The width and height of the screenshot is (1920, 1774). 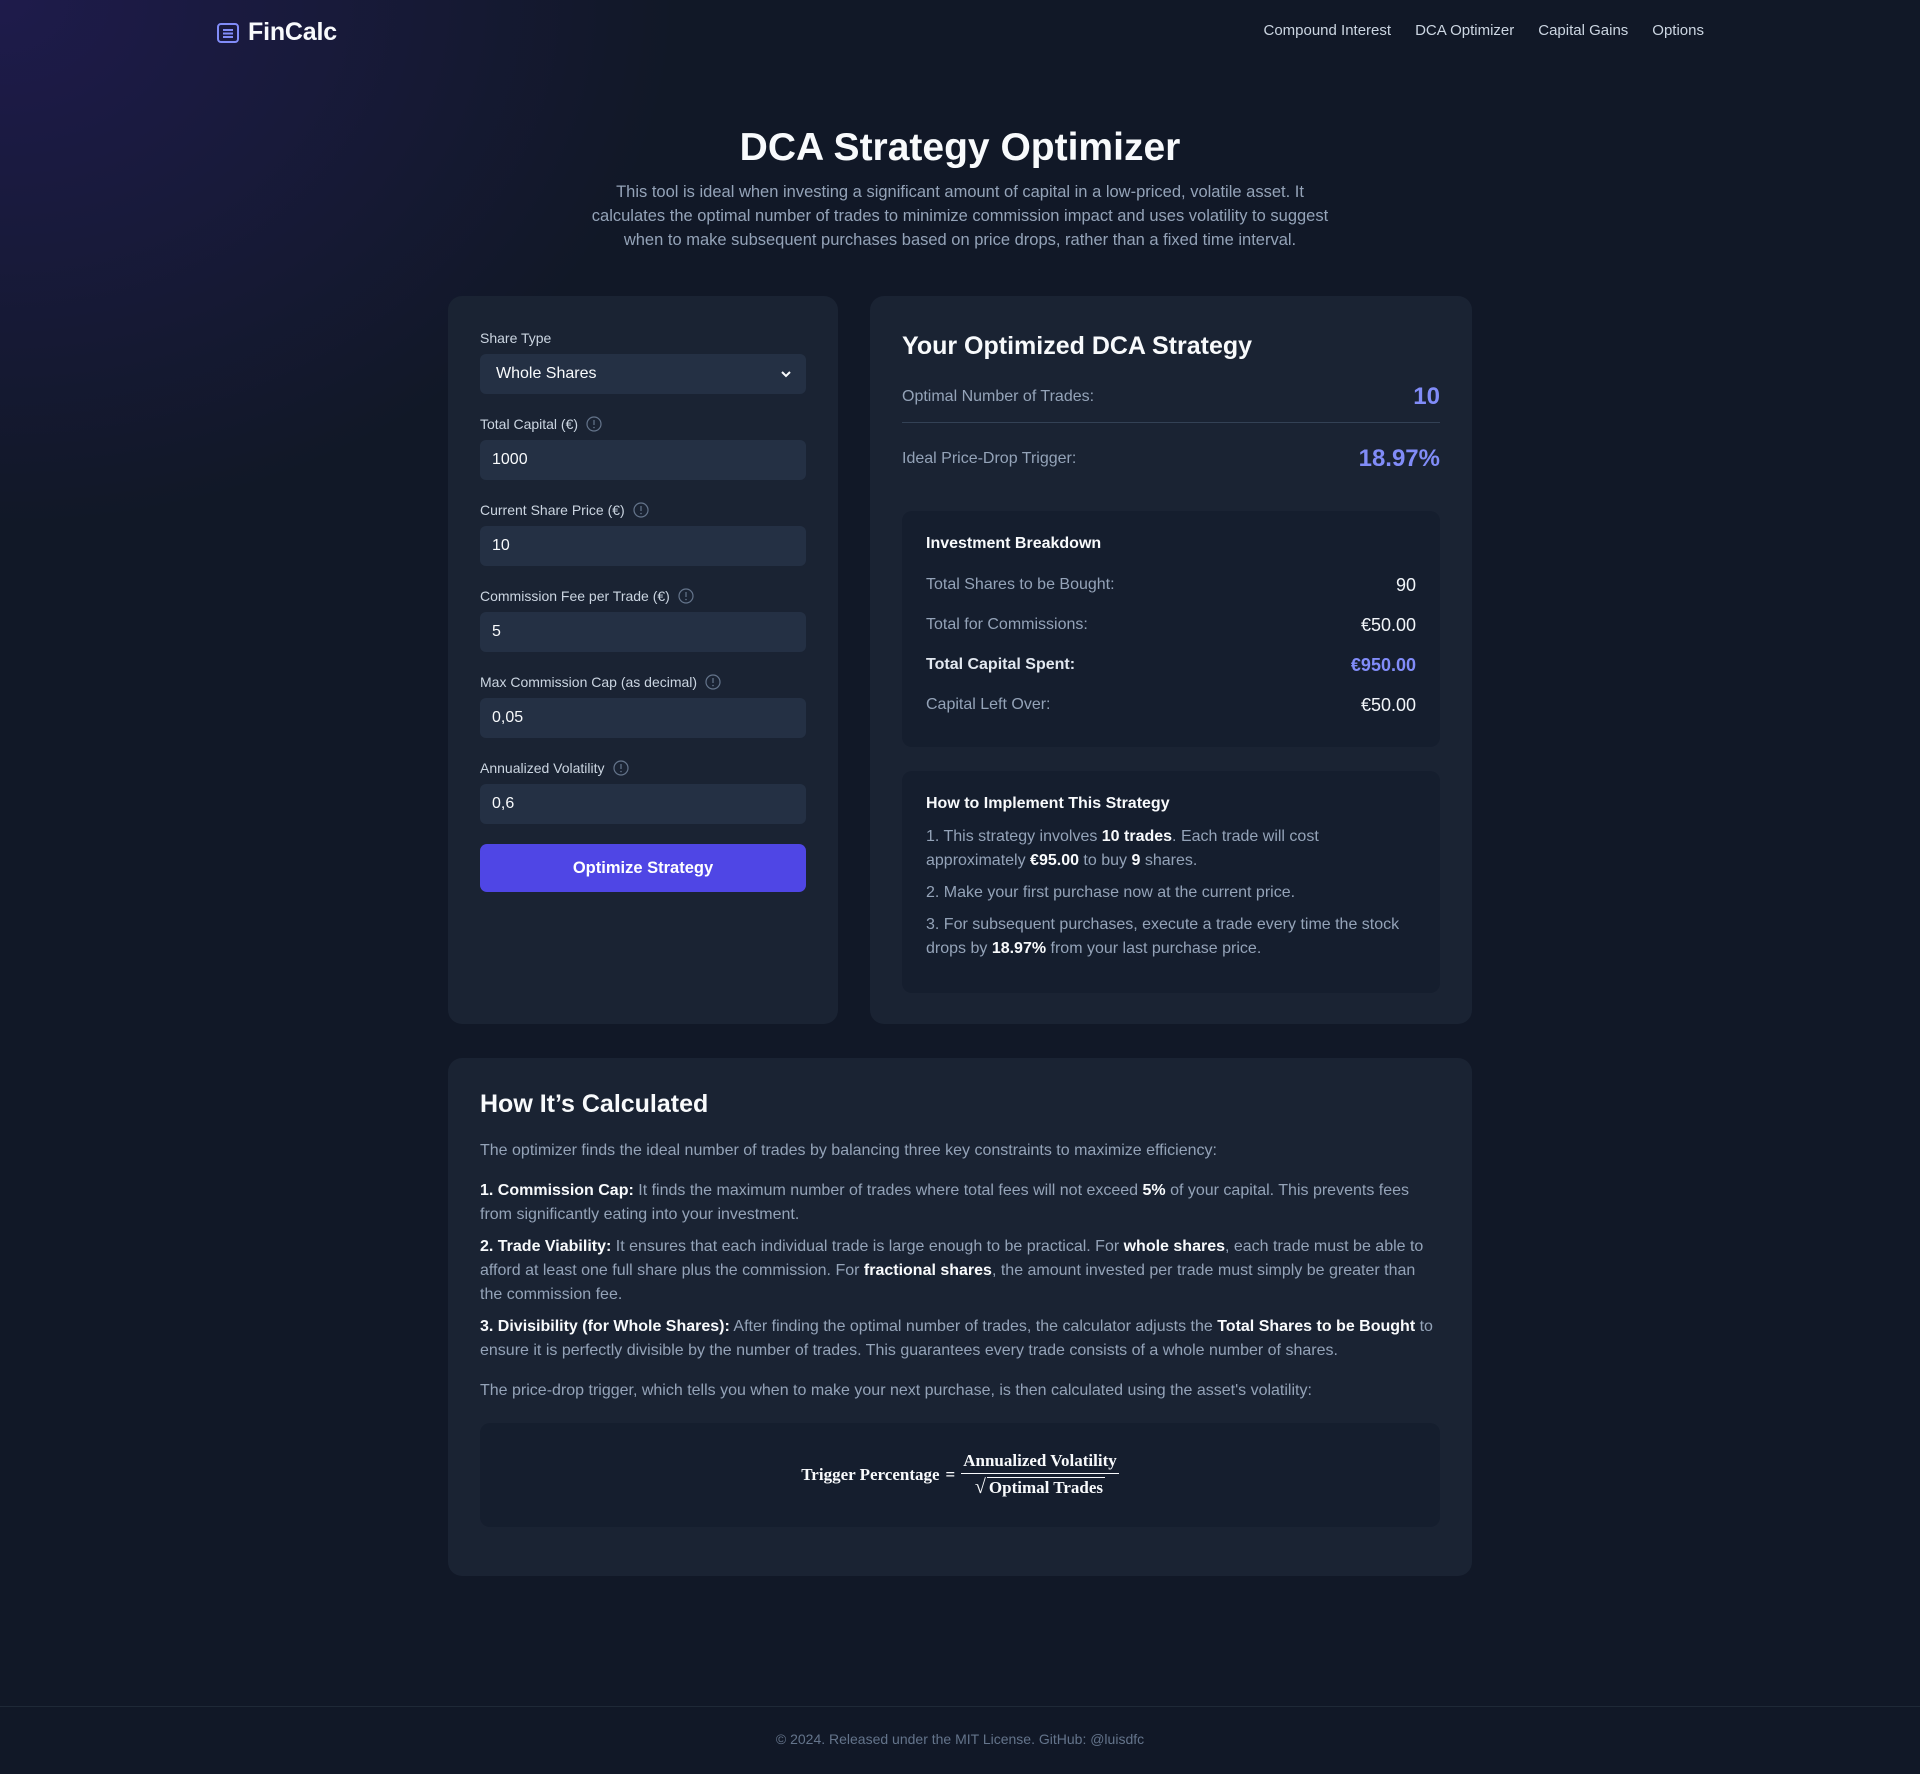 What do you see at coordinates (1137, 836) in the screenshot?
I see `step-emphasis: 10 trades` at bounding box center [1137, 836].